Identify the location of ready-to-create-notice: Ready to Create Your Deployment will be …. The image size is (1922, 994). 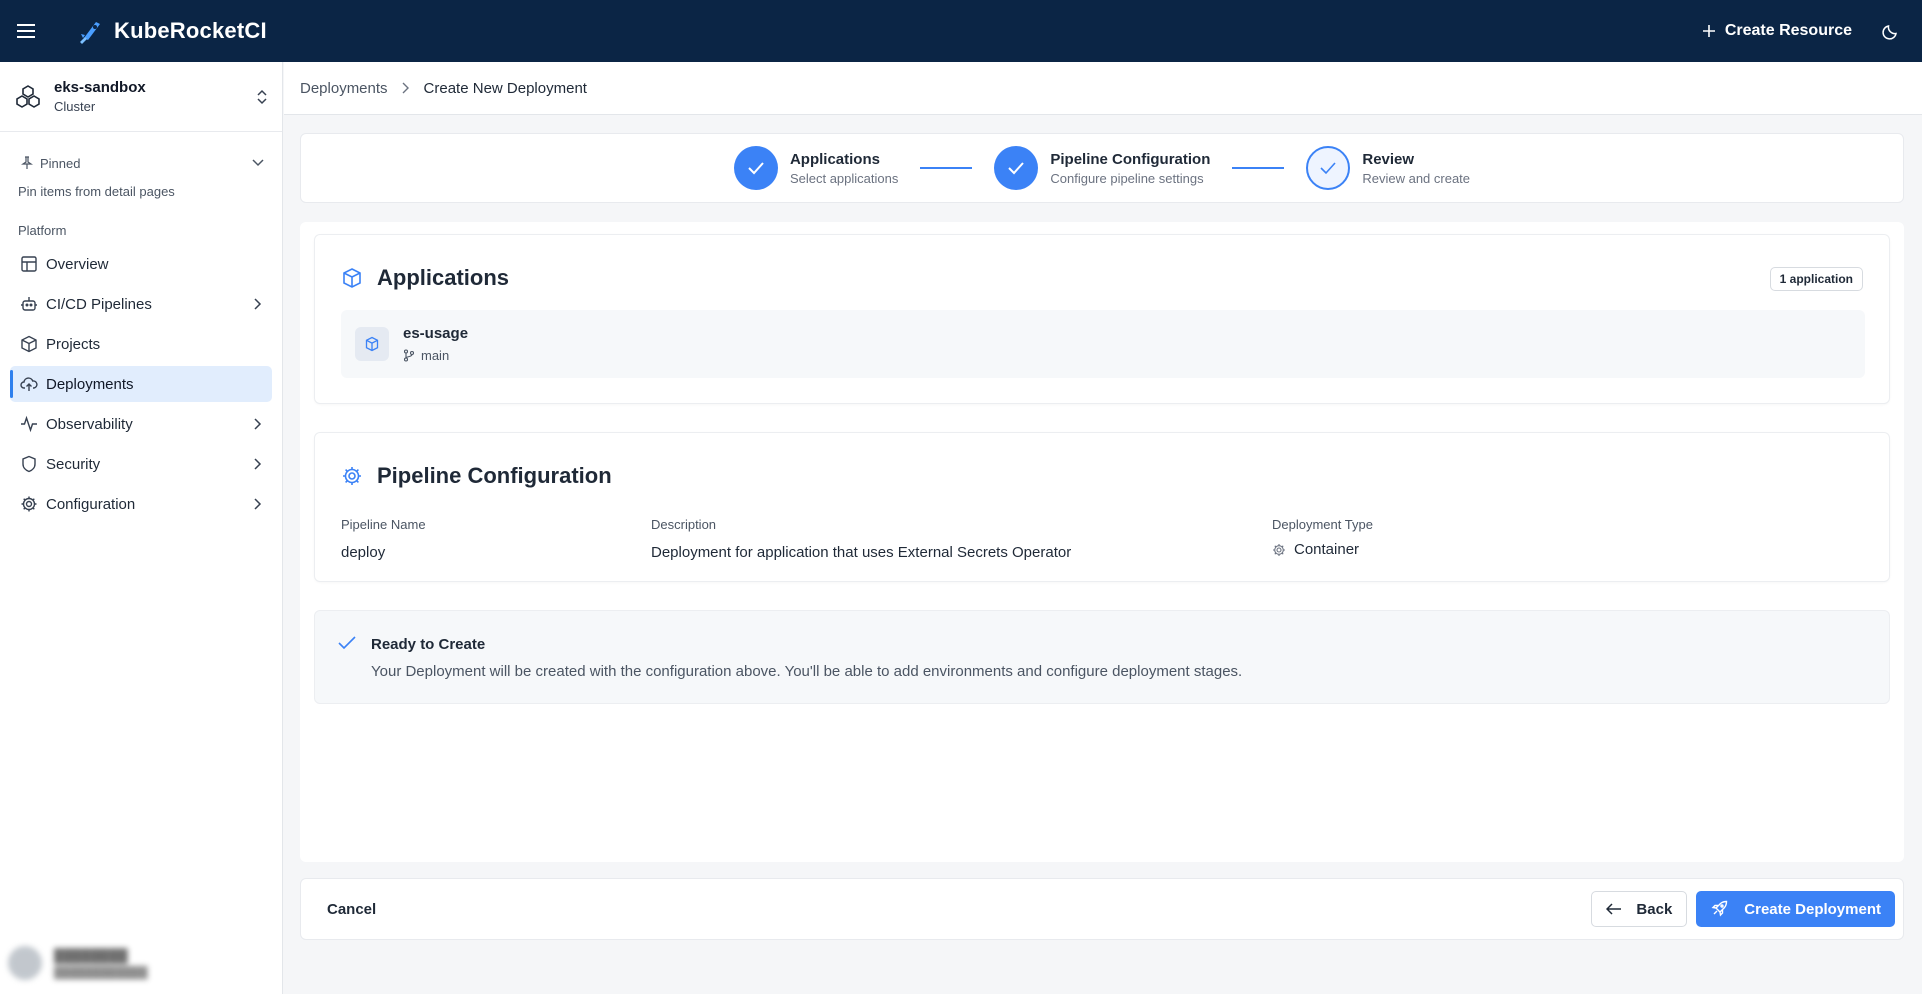
(1102, 657).